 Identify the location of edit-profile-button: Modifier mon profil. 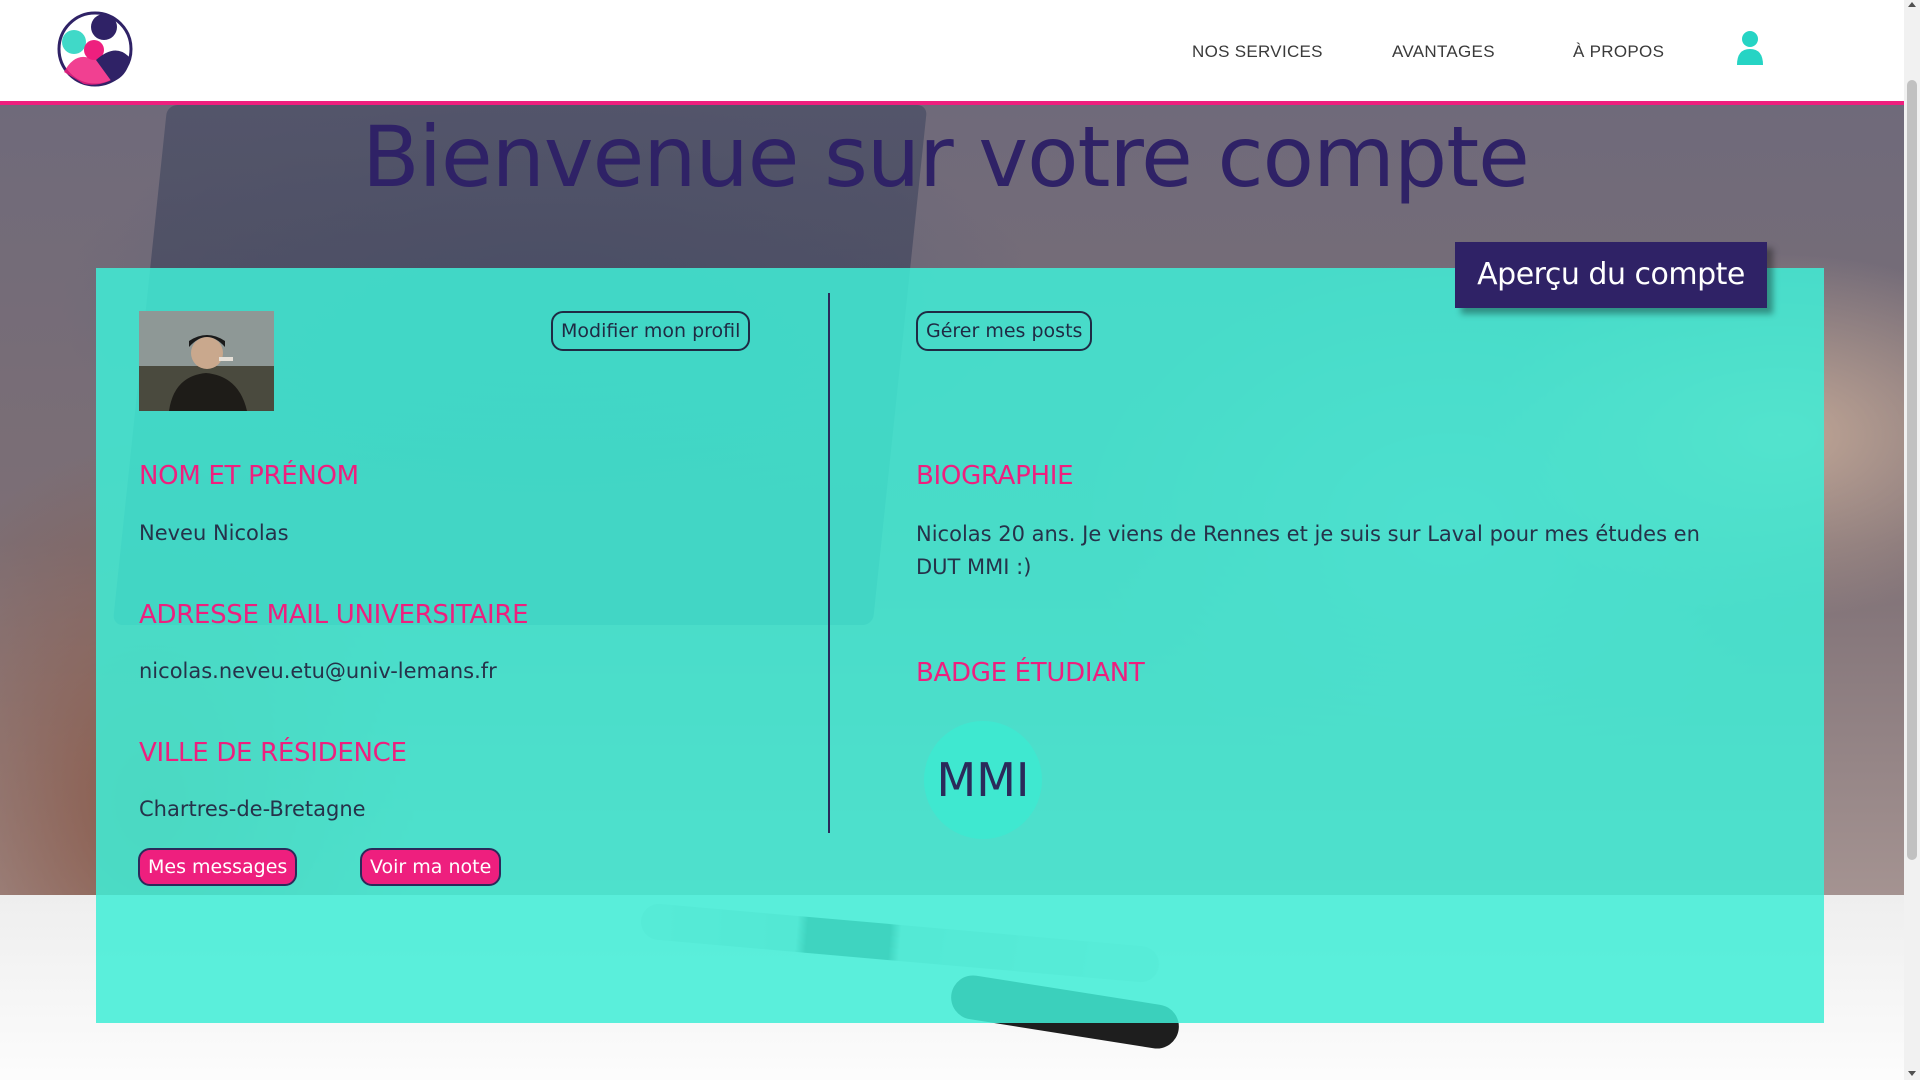
(651, 331).